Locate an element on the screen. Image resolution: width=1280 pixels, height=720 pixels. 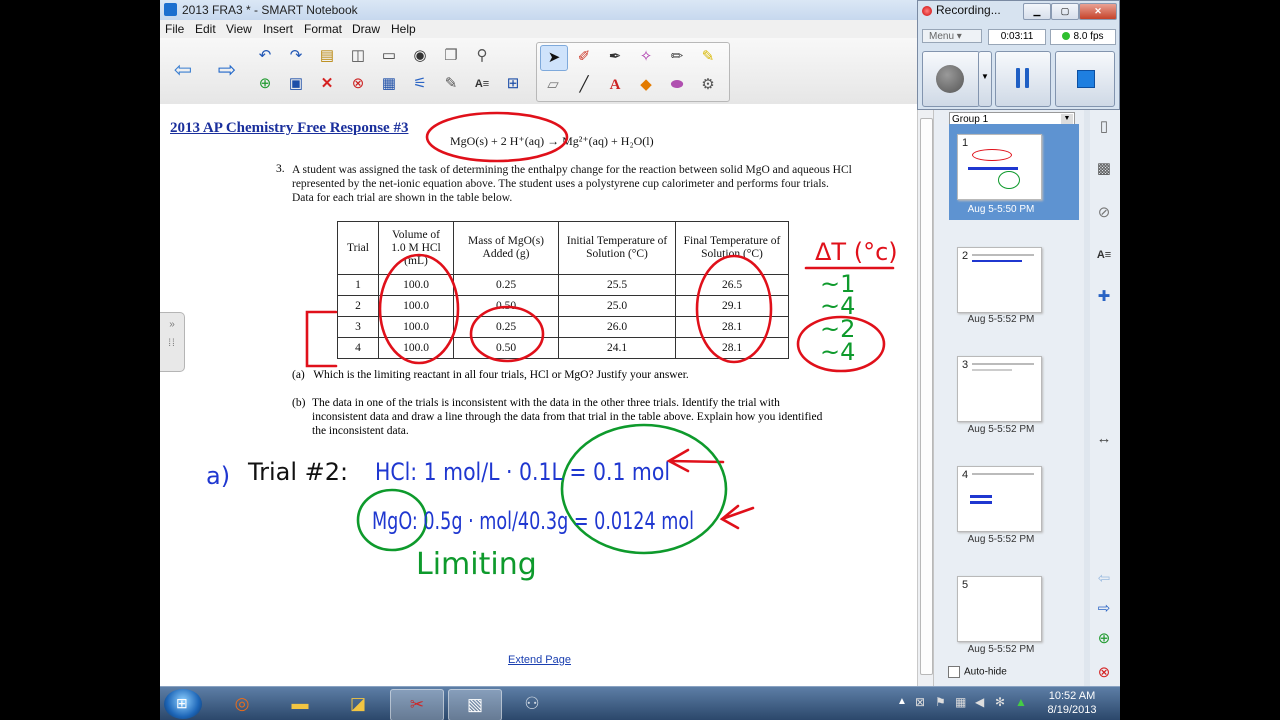
fill-button: ◆ is located at coordinates (646, 85).